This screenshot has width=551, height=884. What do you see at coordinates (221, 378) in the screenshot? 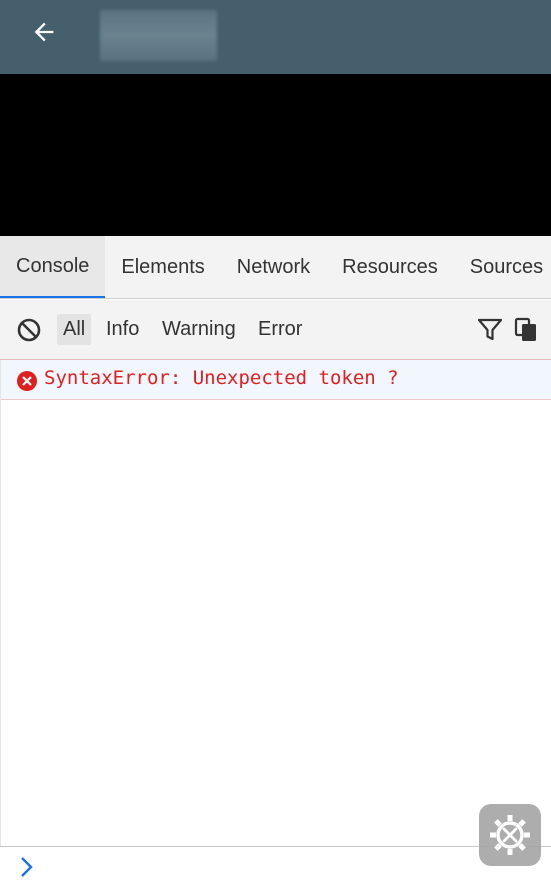
I see `error-message-text: SyntaxError: Unexpected token ?` at bounding box center [221, 378].